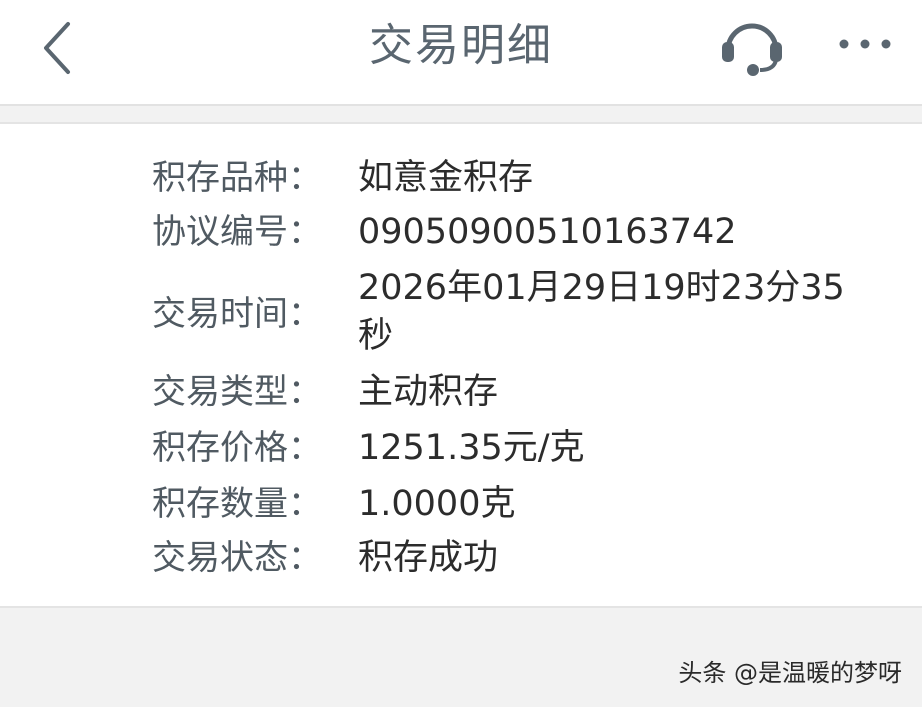 The width and height of the screenshot is (922, 707). I want to click on detail-value: 0905090051016374​2, so click(547, 232).